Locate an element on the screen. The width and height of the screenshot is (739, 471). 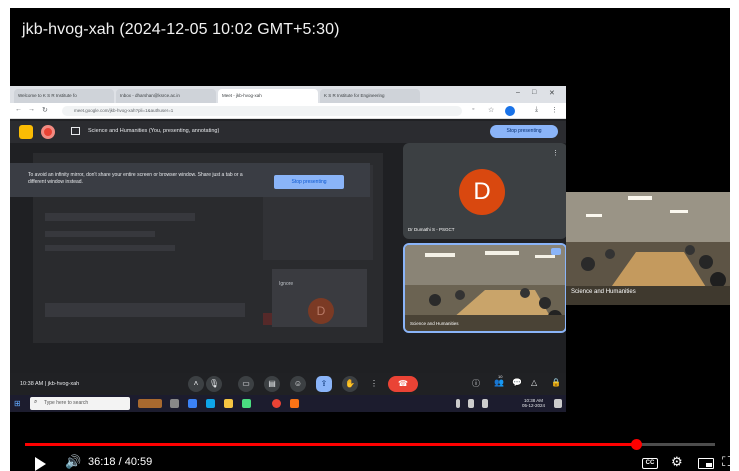
browser-icon is located at coordinates (210, 403).